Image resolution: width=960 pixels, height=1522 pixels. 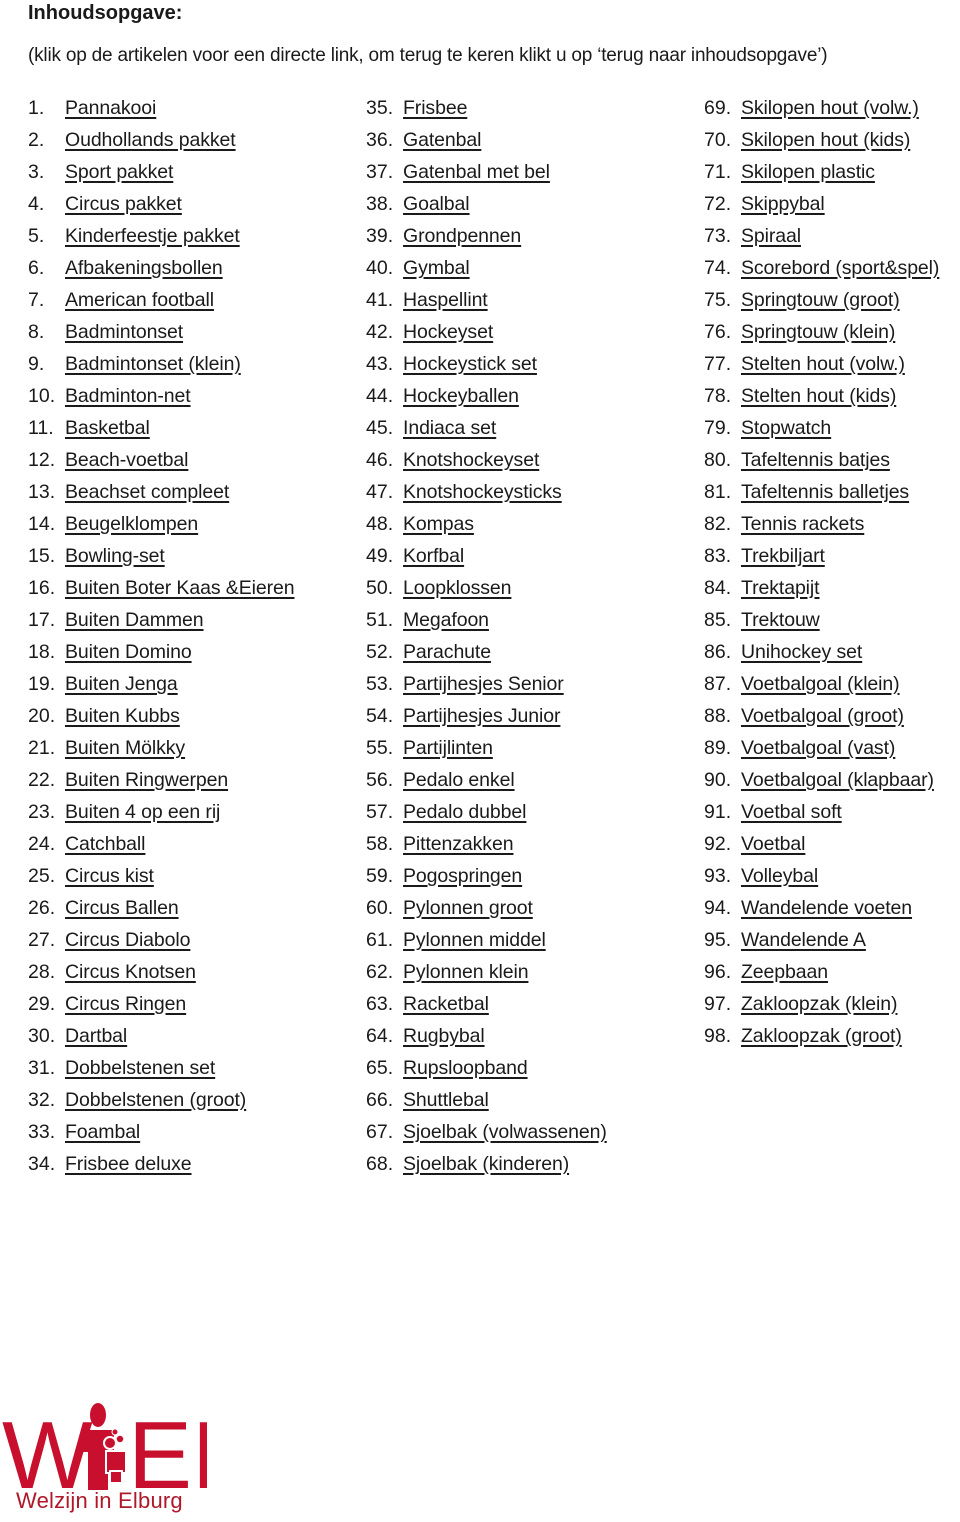 I want to click on toc-item-link: Frisbee, so click(x=435, y=110).